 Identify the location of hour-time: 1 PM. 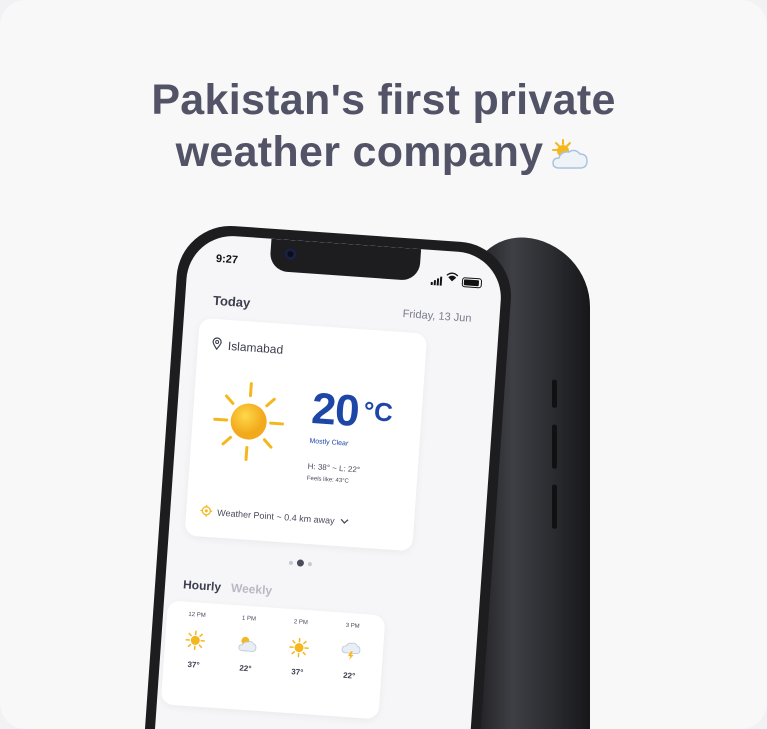
(249, 619).